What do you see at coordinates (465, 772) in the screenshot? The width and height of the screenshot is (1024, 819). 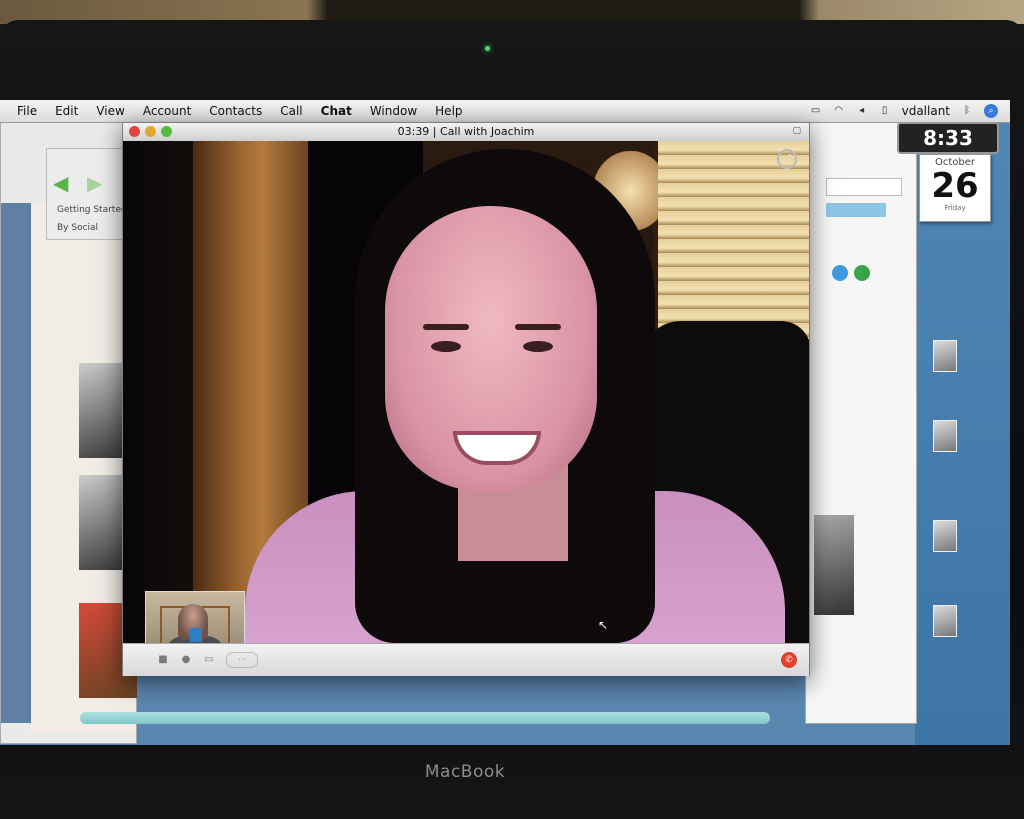 I see `laptop-brand-label: MacBook` at bounding box center [465, 772].